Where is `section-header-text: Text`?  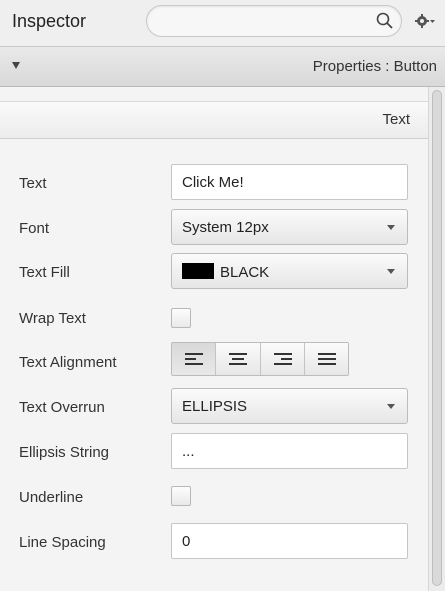 section-header-text: Text is located at coordinates (214, 120).